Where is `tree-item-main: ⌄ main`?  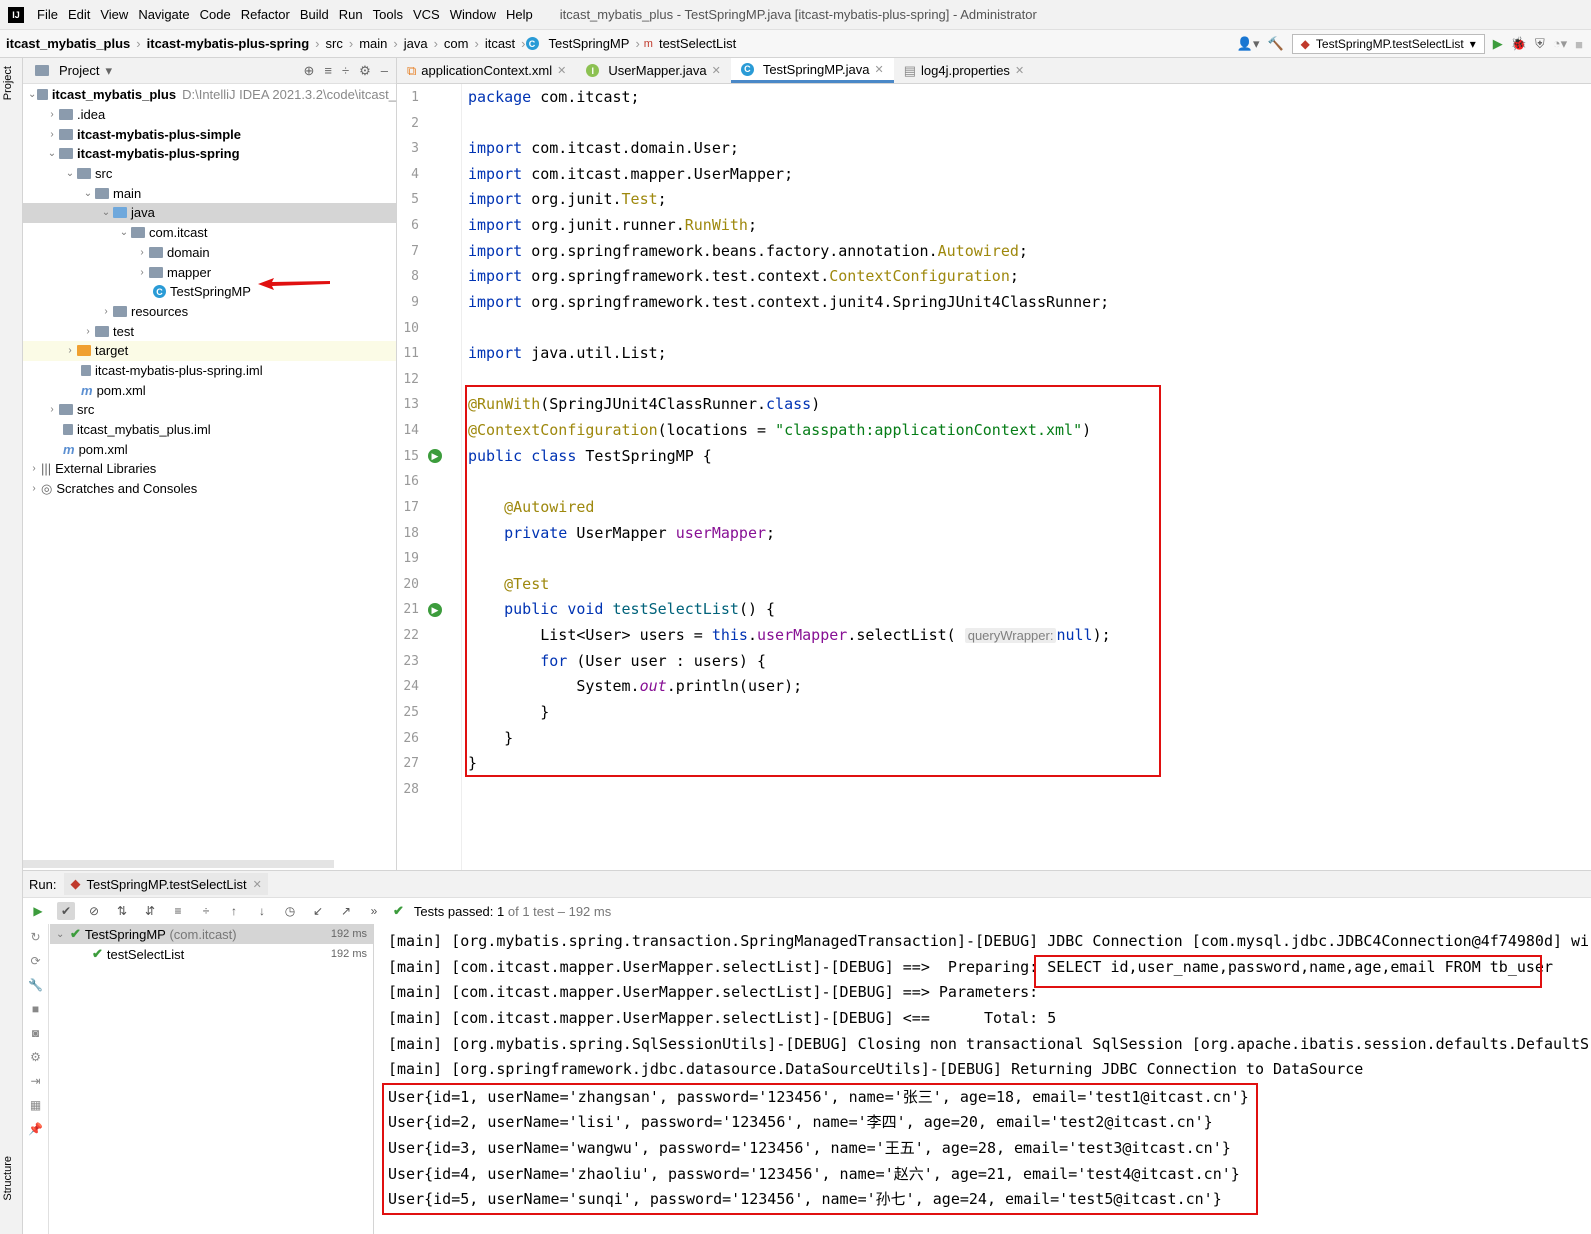
tree-item-main: ⌄ main is located at coordinates (209, 193).